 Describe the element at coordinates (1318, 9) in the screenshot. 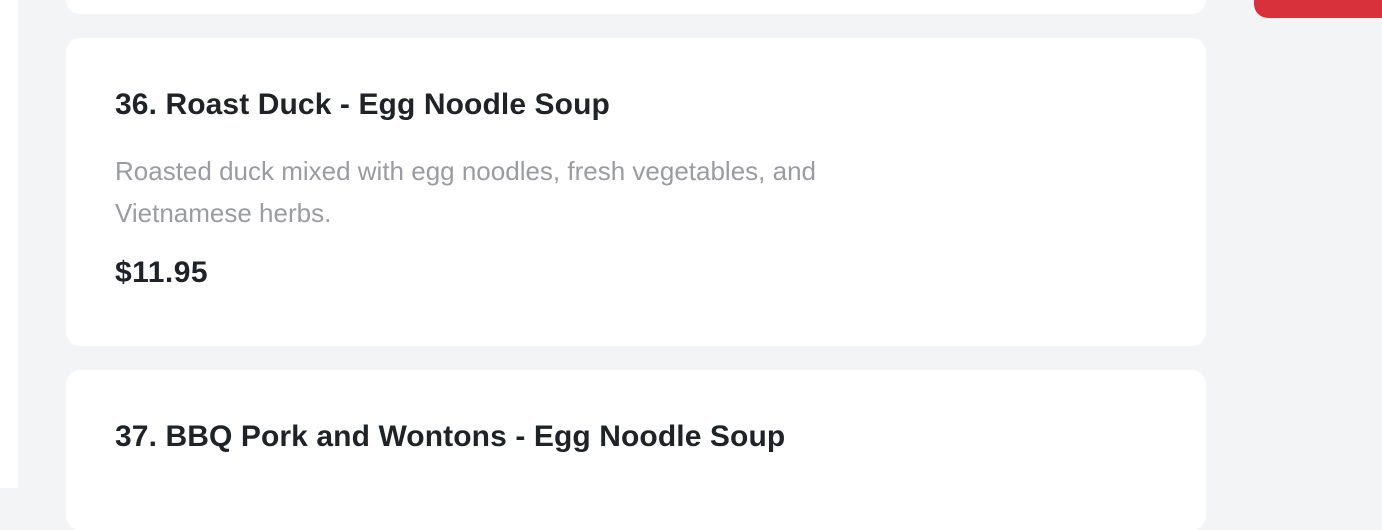

I see `cart-button` at that location.